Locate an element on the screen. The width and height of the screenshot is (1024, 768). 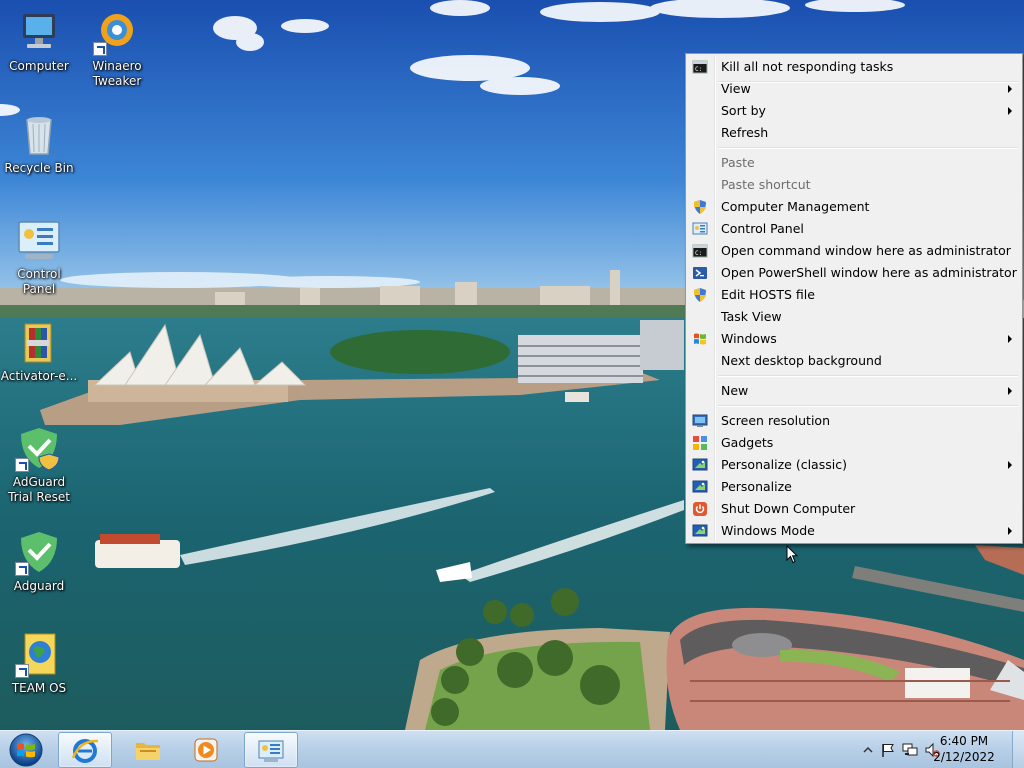
menu-item-computer-management: Computer Management is located at coordinates (854, 207).